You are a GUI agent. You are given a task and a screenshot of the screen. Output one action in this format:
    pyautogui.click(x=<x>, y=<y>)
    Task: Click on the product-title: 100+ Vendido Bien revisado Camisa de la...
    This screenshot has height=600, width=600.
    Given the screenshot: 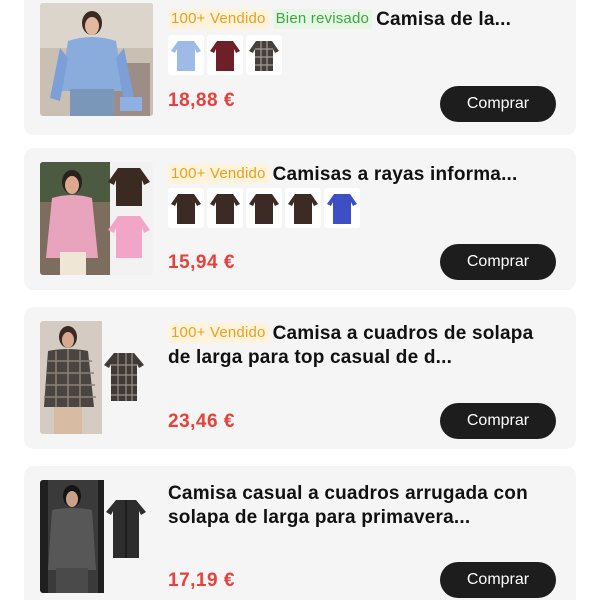 What is the action you would take?
    pyautogui.click(x=362, y=20)
    